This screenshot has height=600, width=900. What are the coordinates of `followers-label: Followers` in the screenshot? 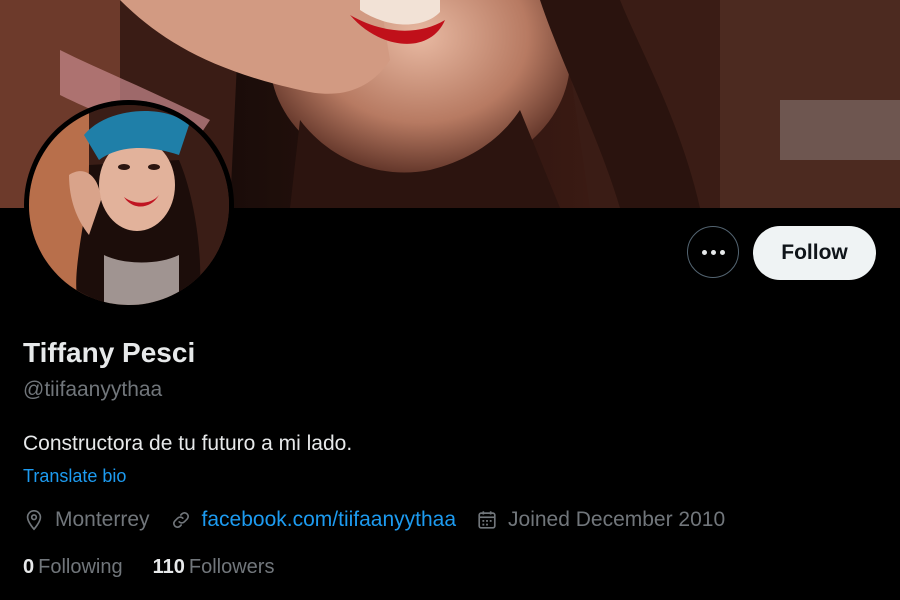 It's located at (231, 567).